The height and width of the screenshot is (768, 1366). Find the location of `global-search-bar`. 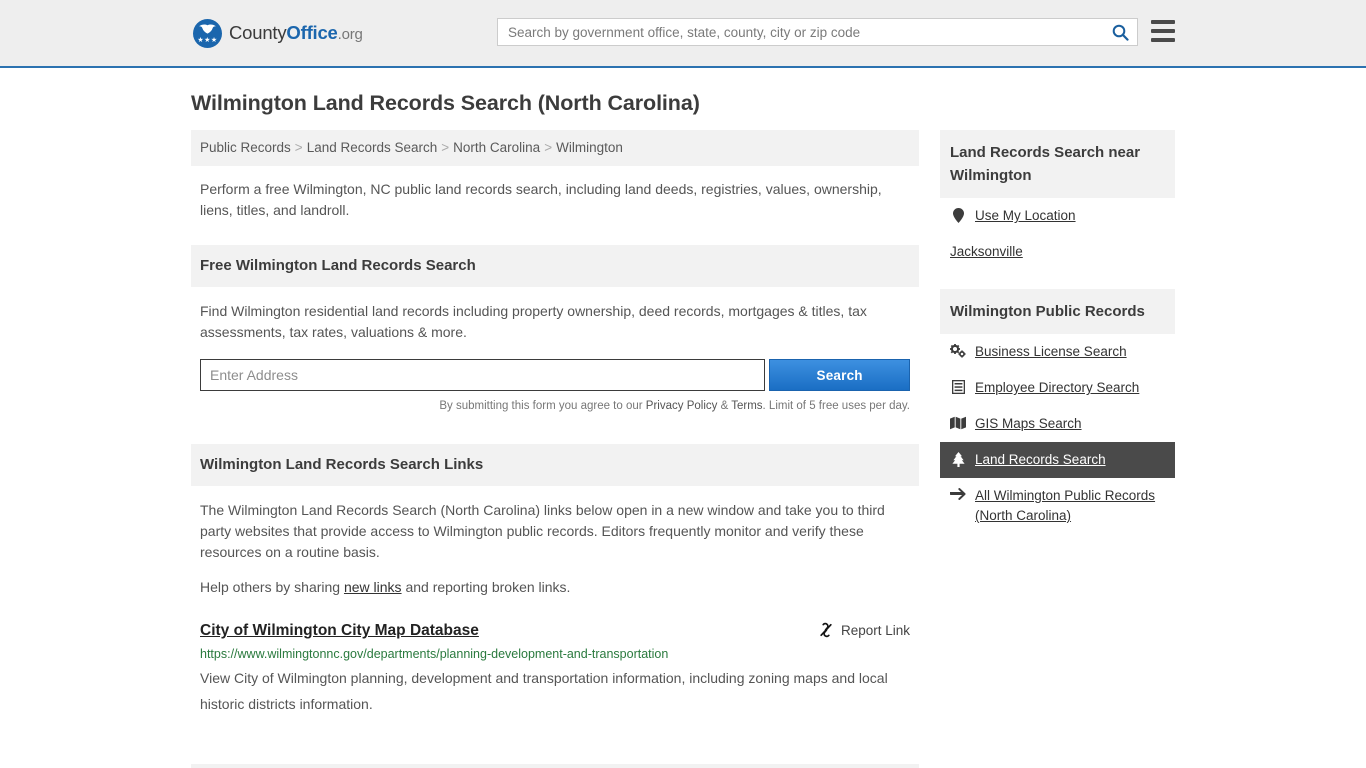

global-search-bar is located at coordinates (817, 32).